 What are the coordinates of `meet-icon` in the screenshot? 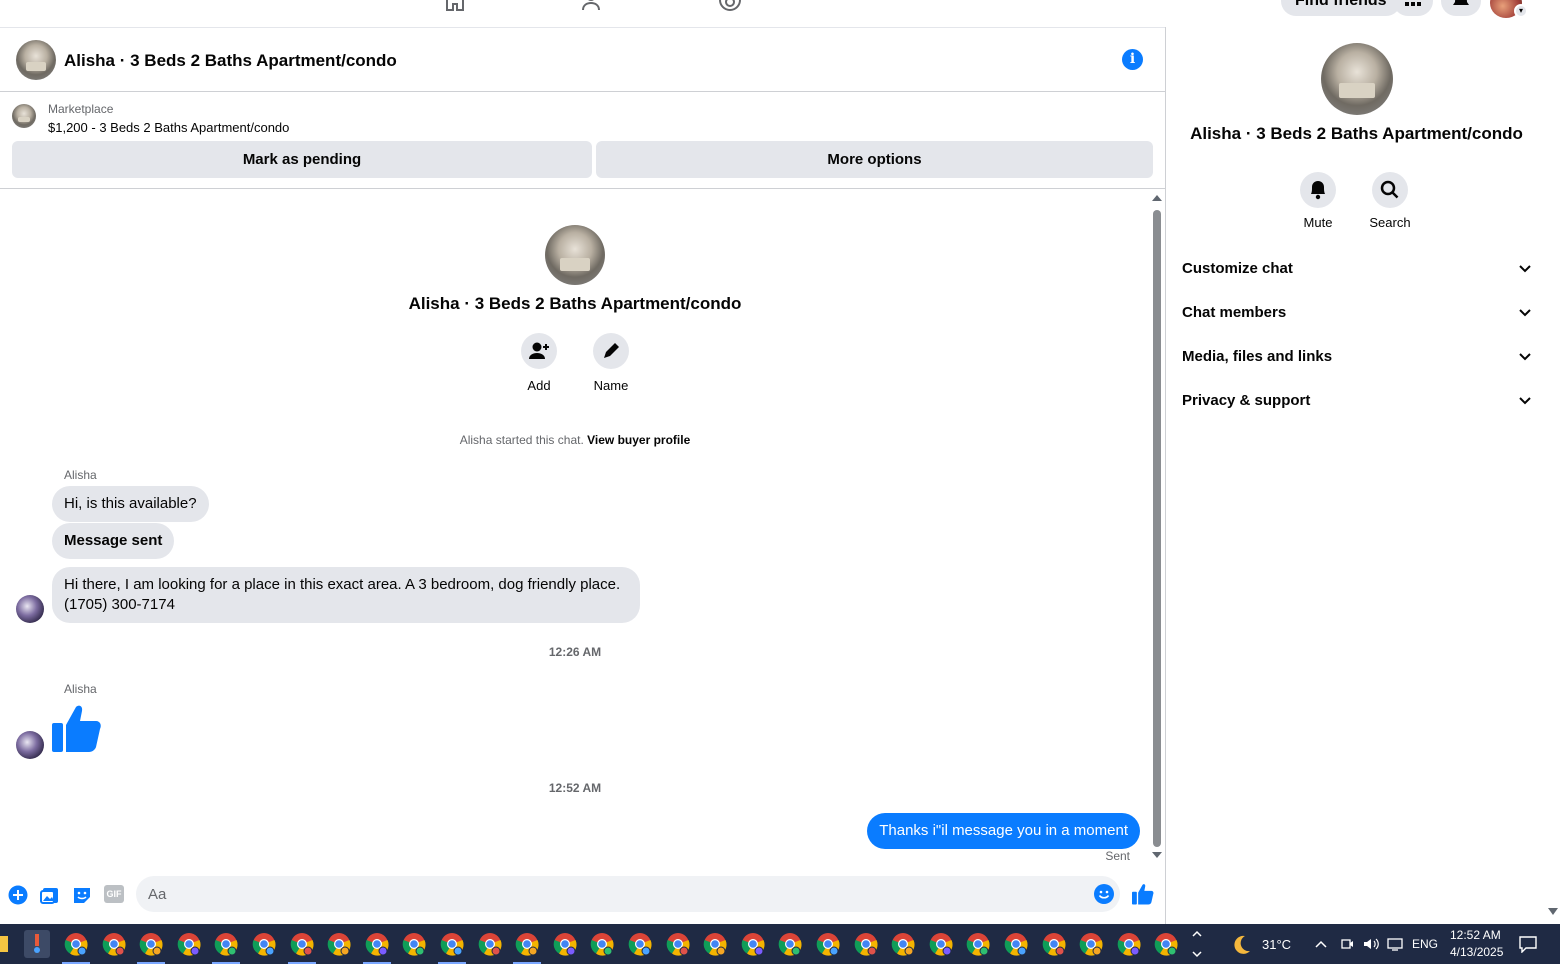 It's located at (1347, 944).